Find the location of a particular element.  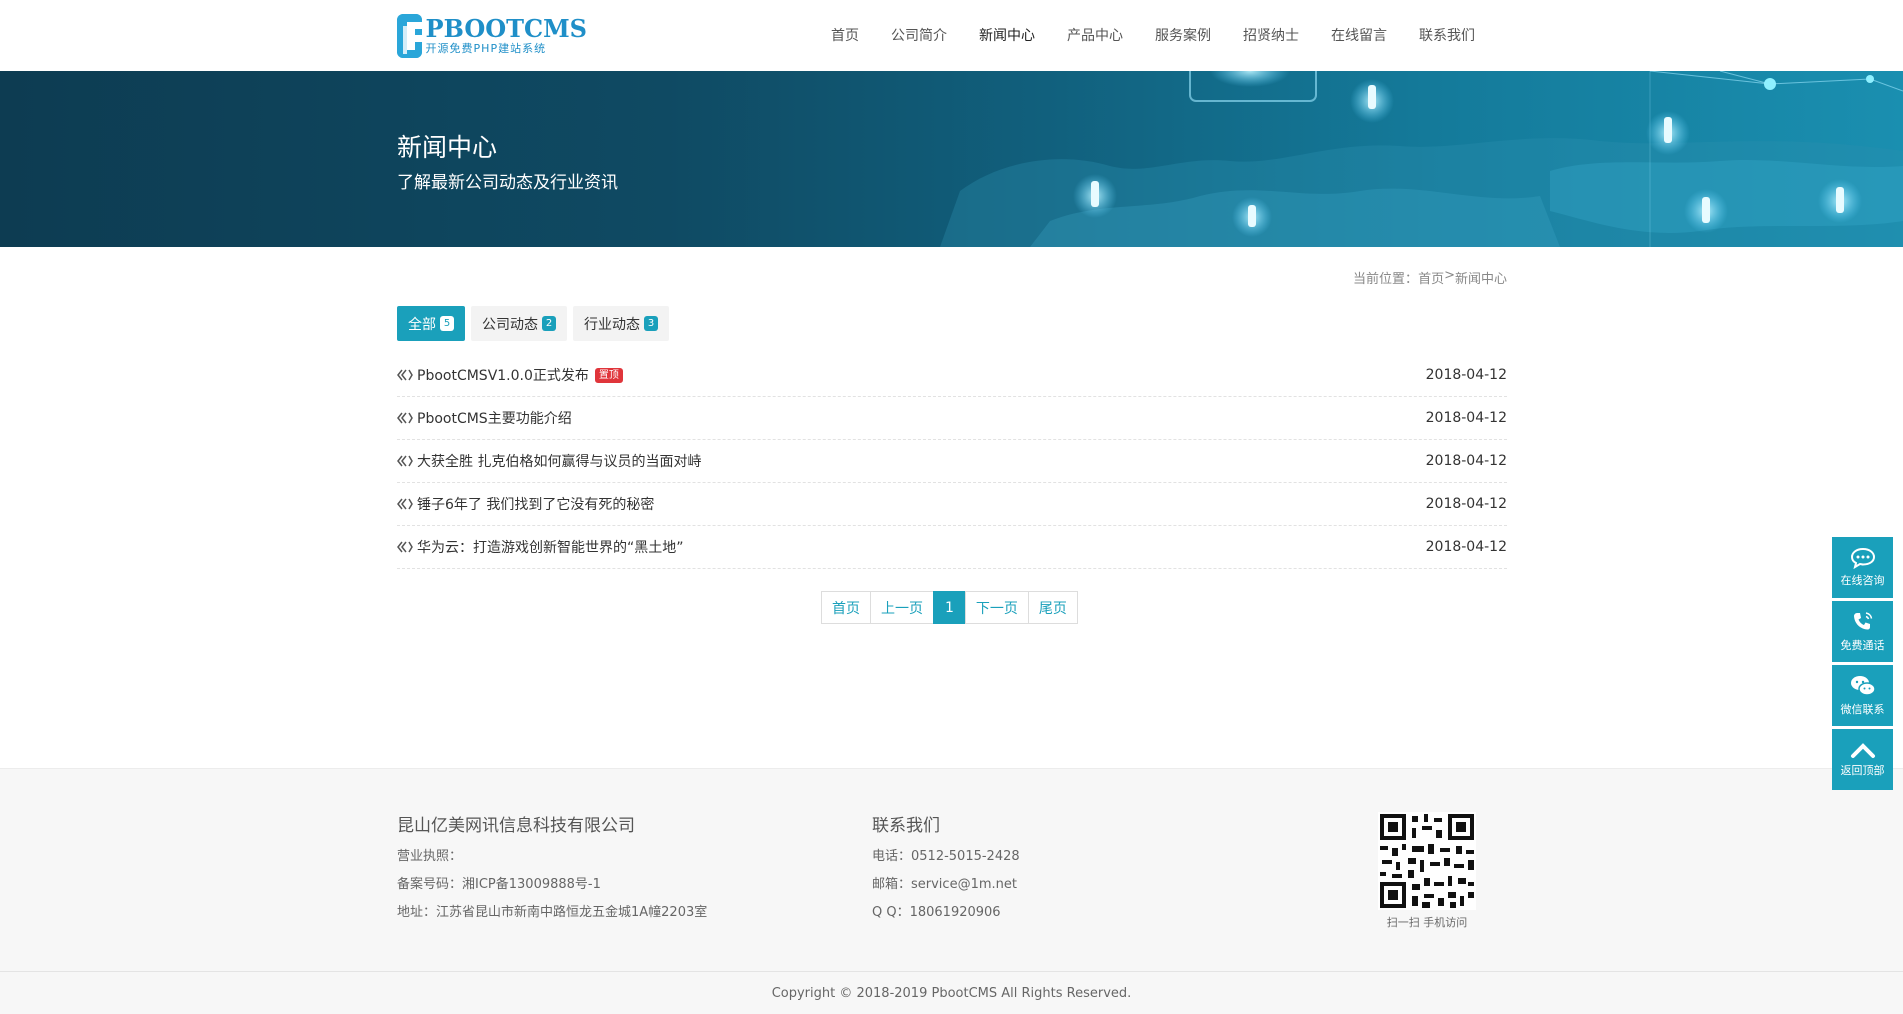

pager-page-1: 1 is located at coordinates (949, 607).